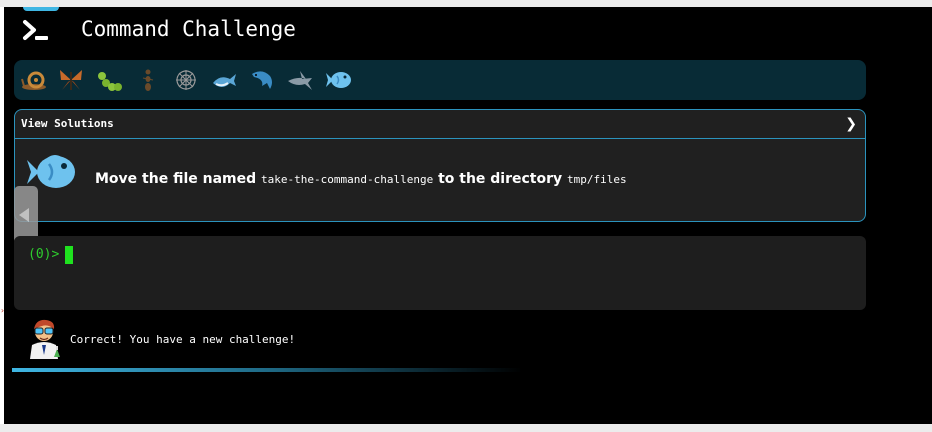  Describe the element at coordinates (186, 80) in the screenshot. I see `level-spider-web-icon` at that location.